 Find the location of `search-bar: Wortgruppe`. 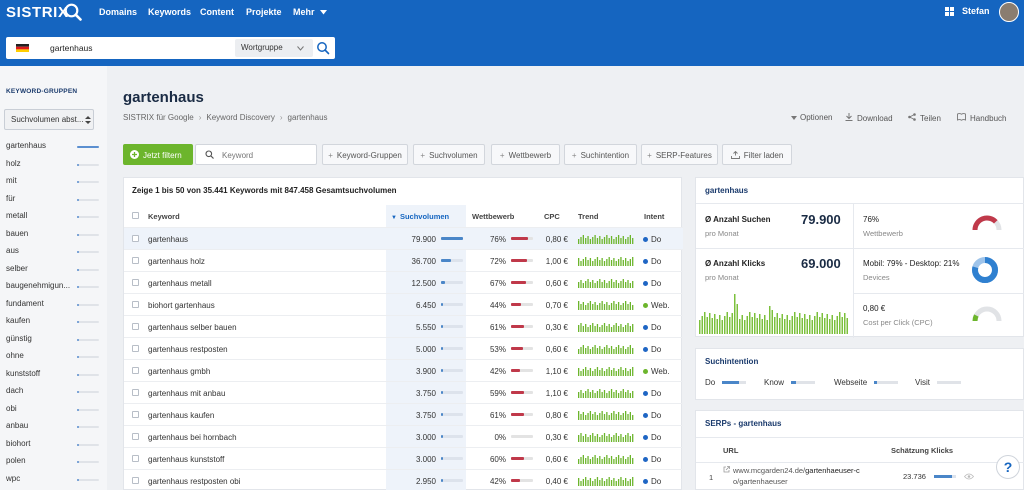

search-bar: Wortgruppe is located at coordinates (170, 48).